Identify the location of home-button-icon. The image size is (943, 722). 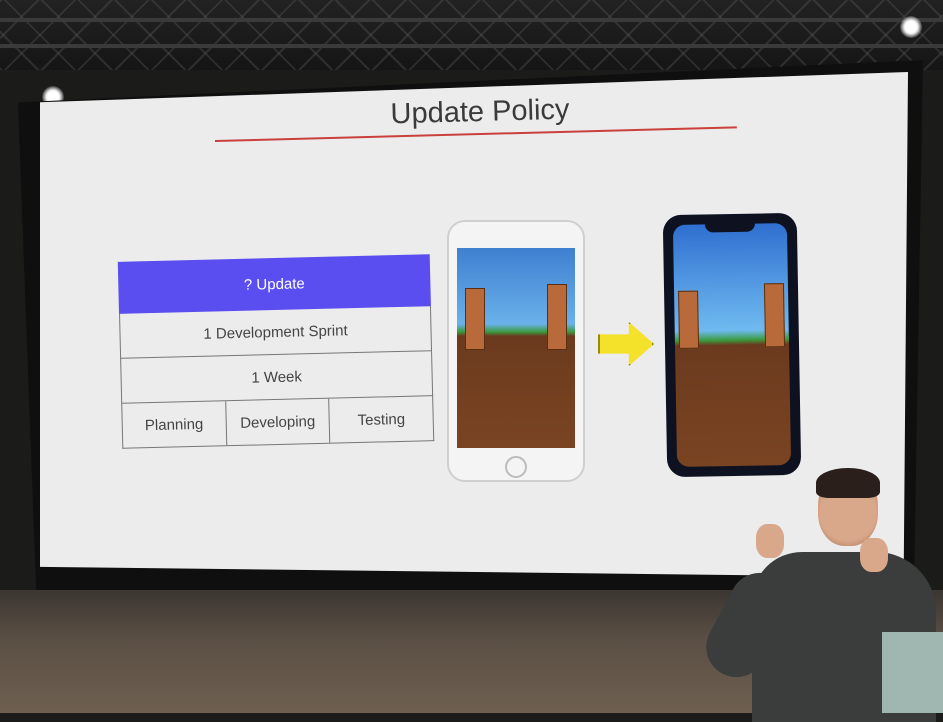
(516, 467).